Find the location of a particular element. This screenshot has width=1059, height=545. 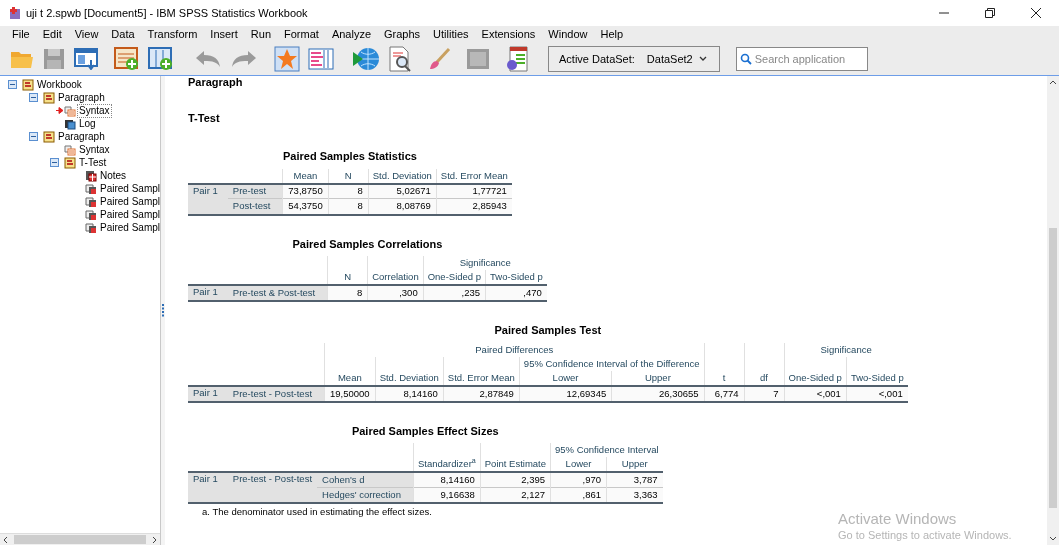

caret-icon is located at coordinates (702, 59).